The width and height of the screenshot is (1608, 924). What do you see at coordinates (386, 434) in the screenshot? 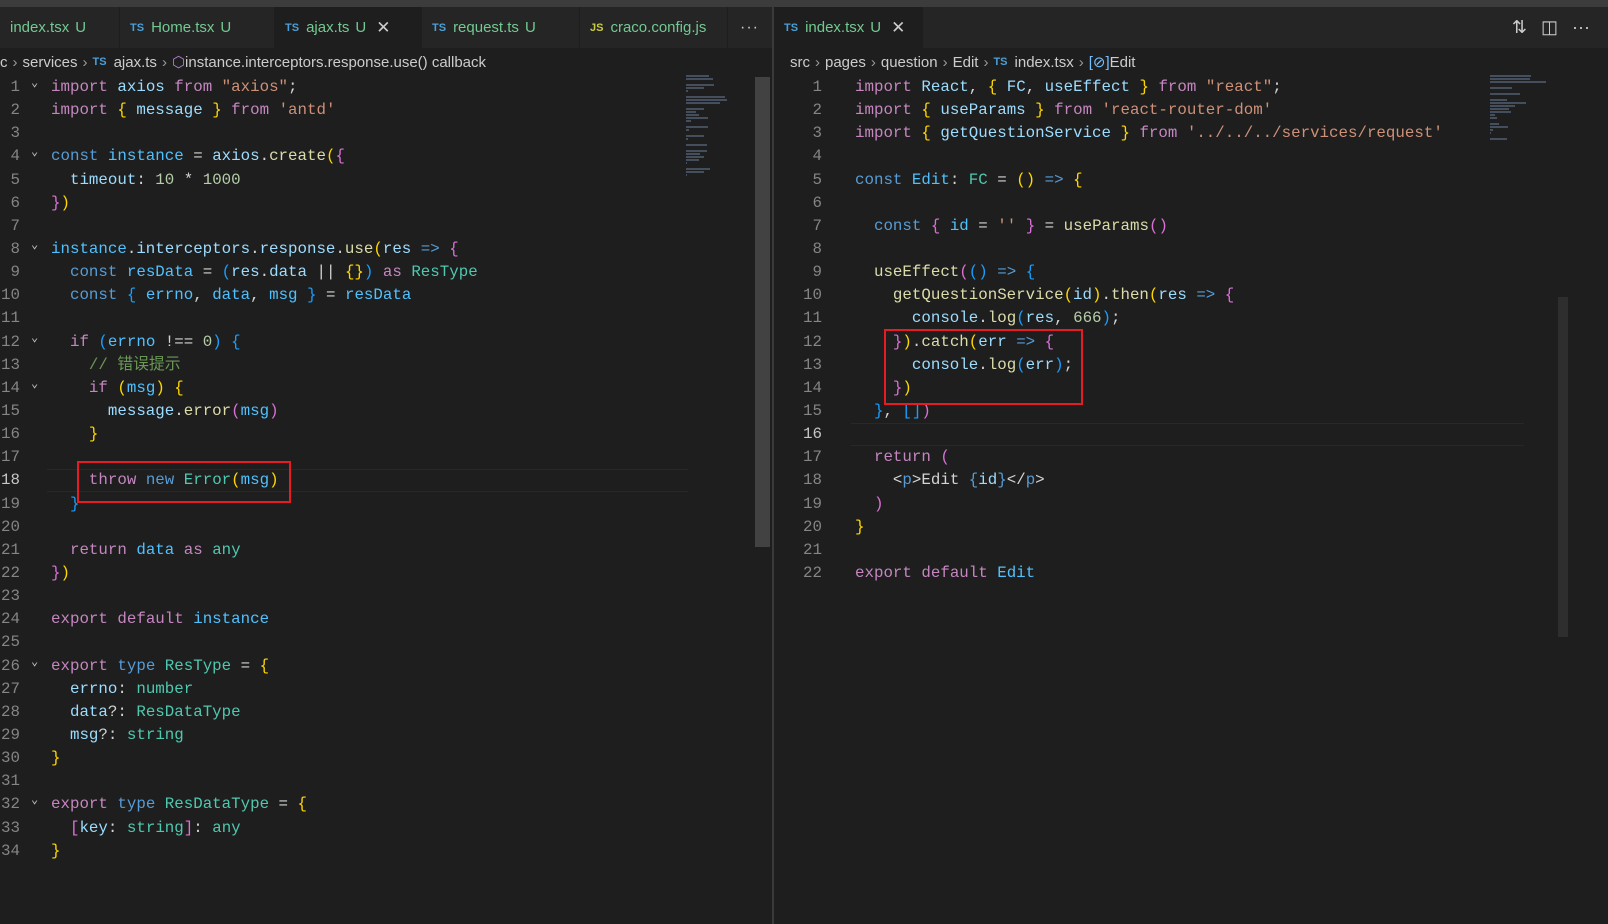
I see `code-line: 16 }` at bounding box center [386, 434].